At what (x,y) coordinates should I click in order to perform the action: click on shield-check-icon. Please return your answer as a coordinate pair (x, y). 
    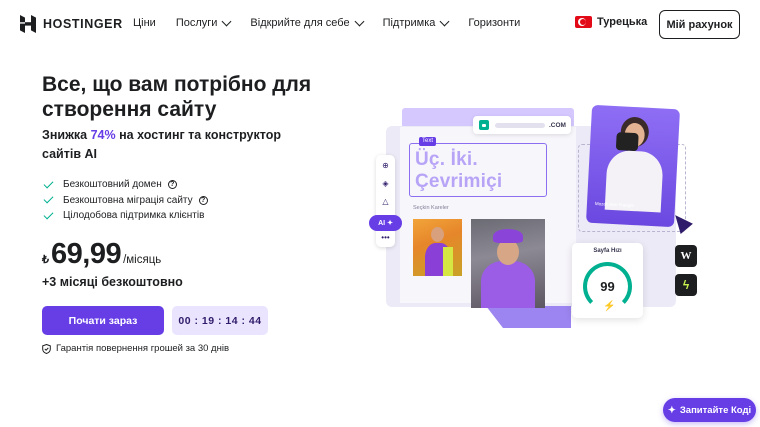
    Looking at the image, I should click on (46, 348).